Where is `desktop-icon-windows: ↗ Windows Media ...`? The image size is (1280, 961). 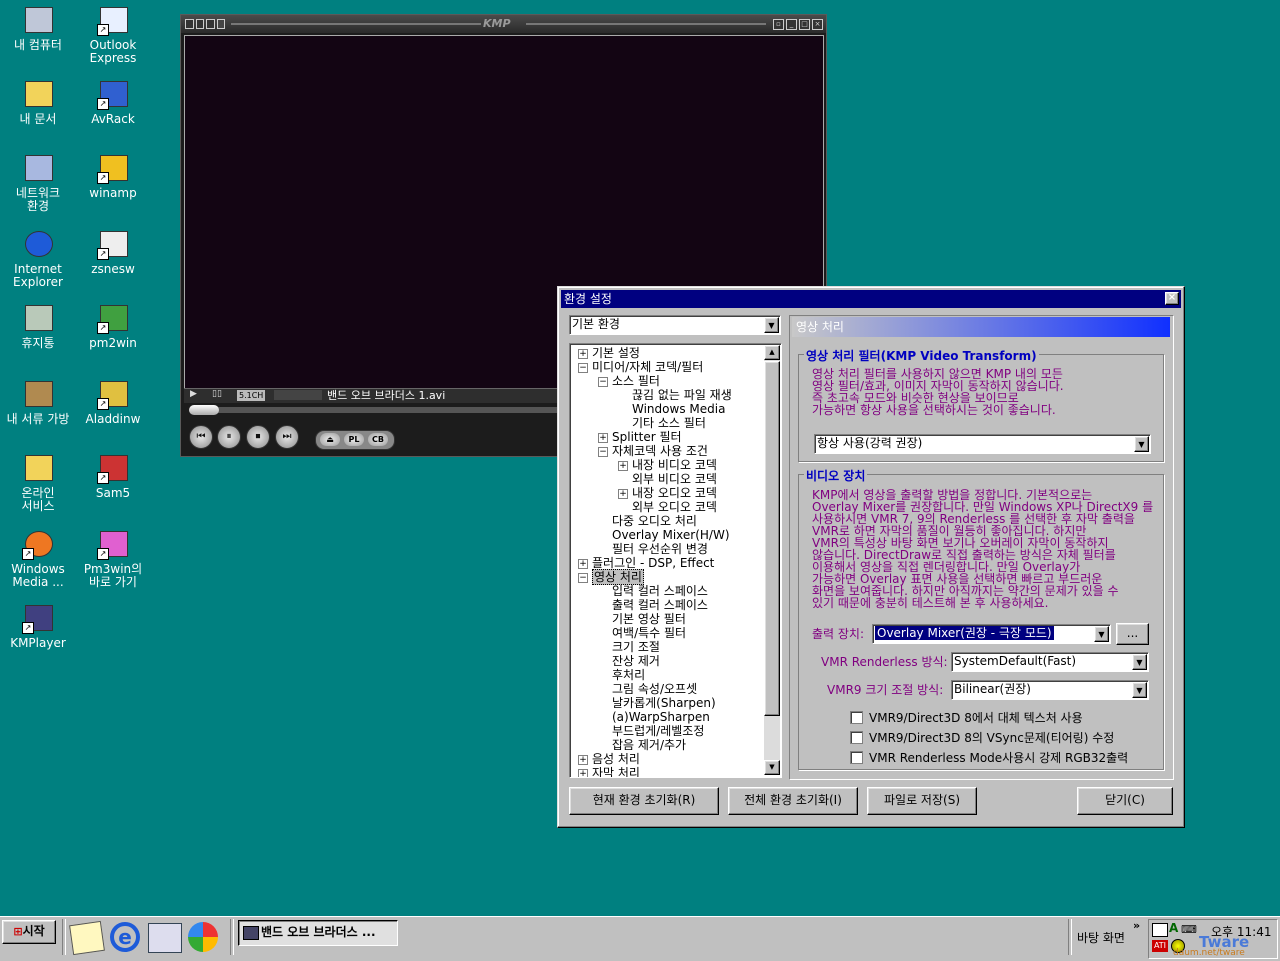 desktop-icon-windows: ↗ Windows Media ... is located at coordinates (38, 558).